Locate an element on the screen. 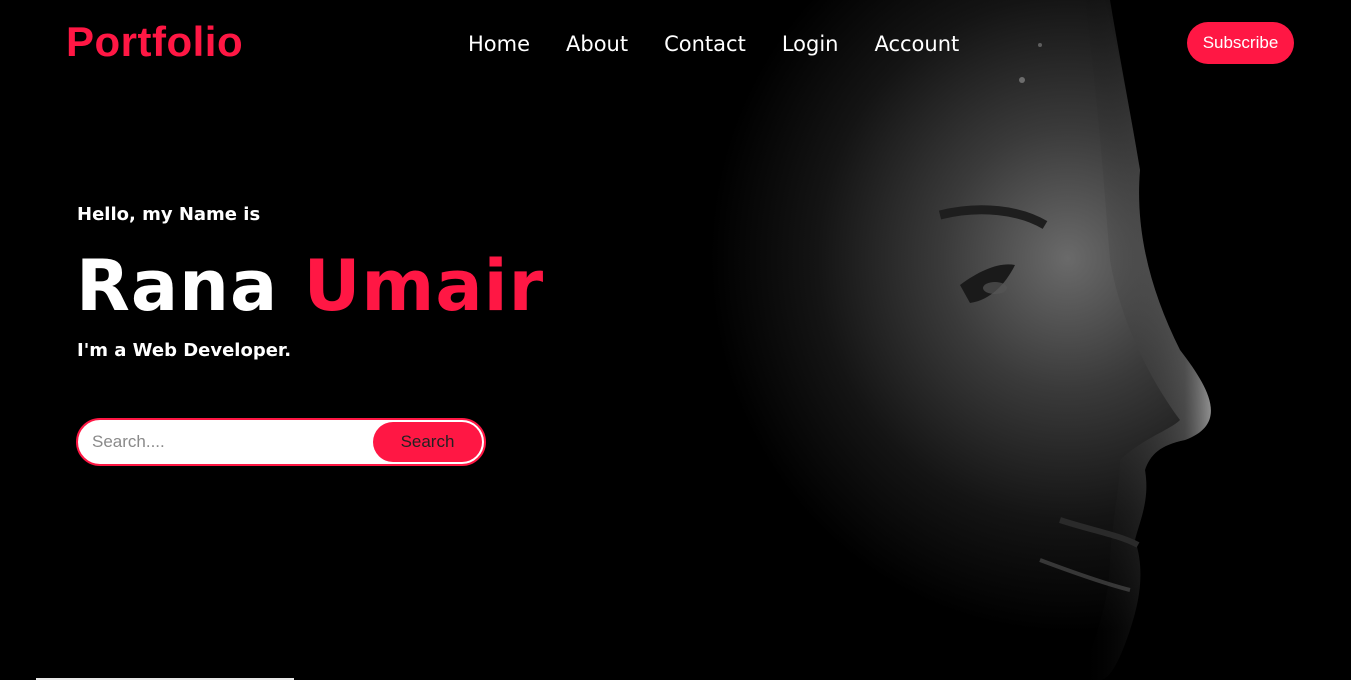  hero-first-name: Rana is located at coordinates (177, 286).